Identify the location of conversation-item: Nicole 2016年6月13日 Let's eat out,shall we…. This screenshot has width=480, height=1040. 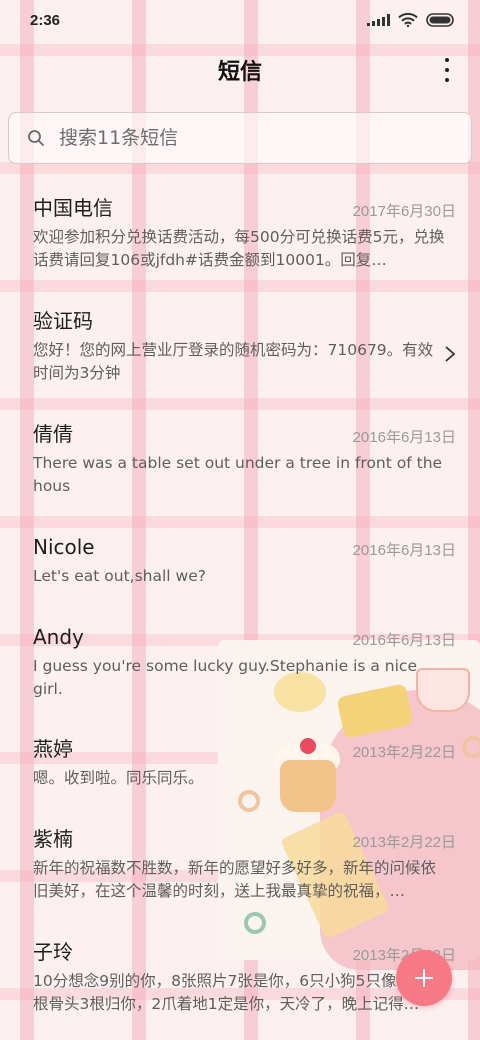
(240, 560).